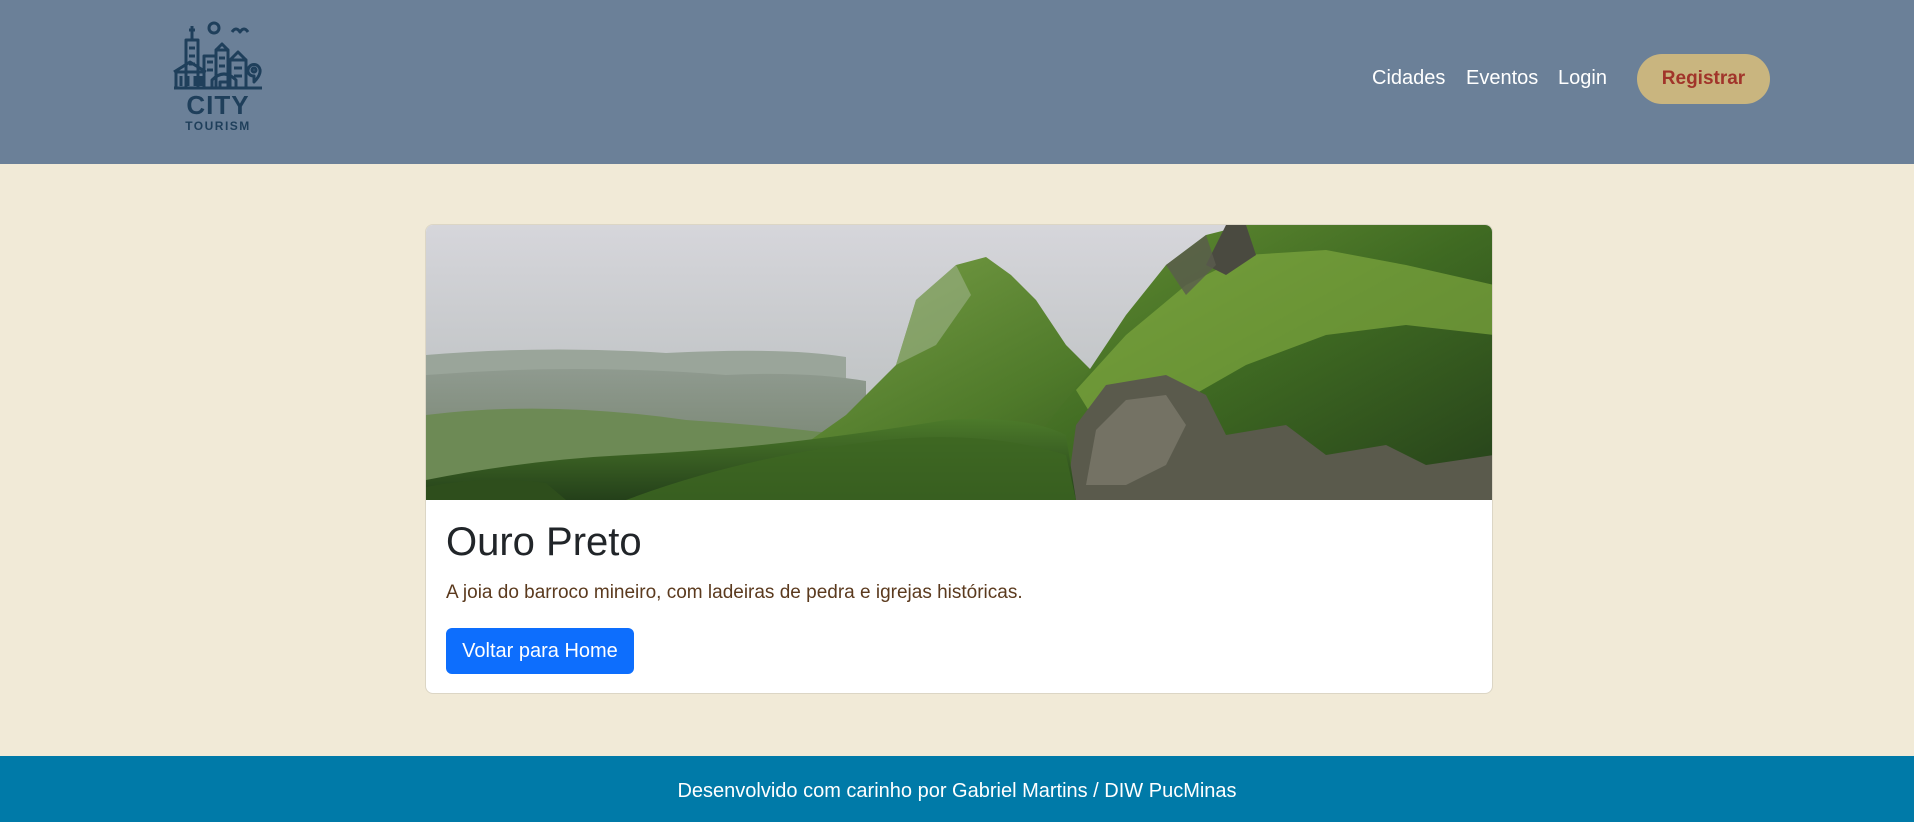 The height and width of the screenshot is (822, 1914). What do you see at coordinates (1582, 78) in the screenshot?
I see `nav-link-login: Login` at bounding box center [1582, 78].